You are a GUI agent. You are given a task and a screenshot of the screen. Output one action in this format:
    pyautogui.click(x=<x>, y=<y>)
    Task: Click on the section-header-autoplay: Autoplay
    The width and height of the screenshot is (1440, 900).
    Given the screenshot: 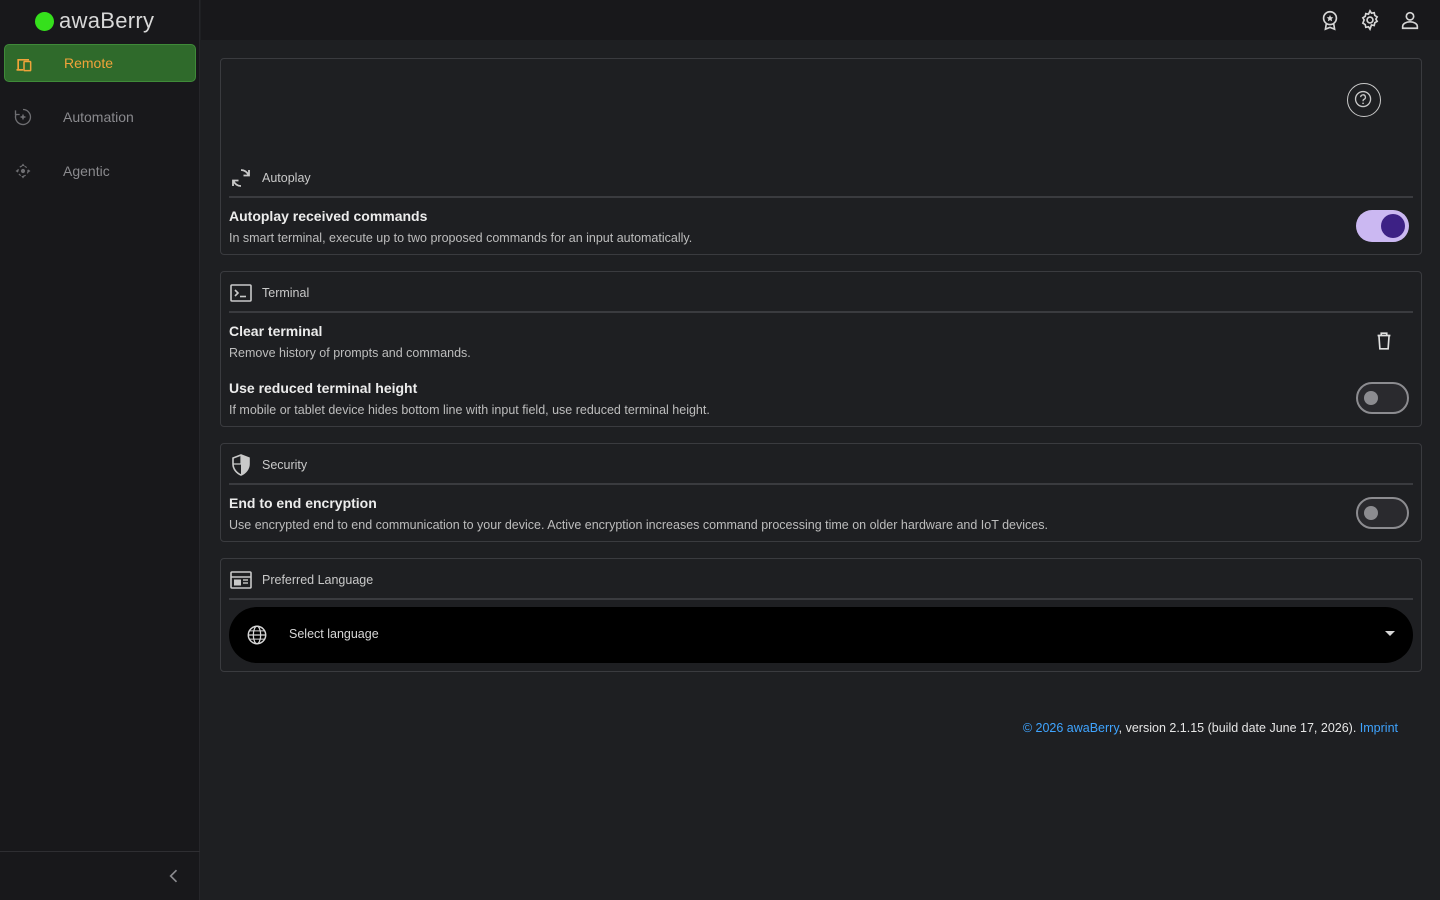 What is the action you would take?
    pyautogui.click(x=270, y=178)
    